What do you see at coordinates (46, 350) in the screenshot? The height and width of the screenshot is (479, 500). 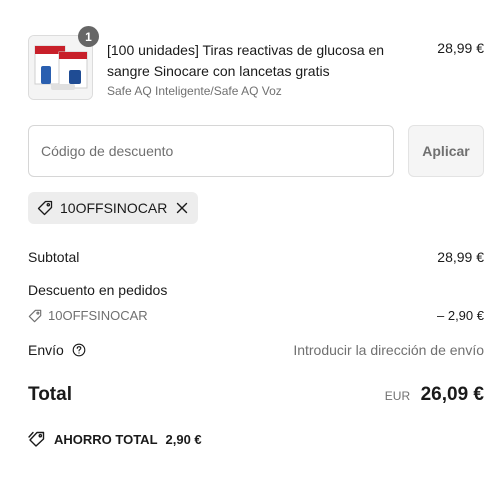 I see `shipping-label: Envío` at bounding box center [46, 350].